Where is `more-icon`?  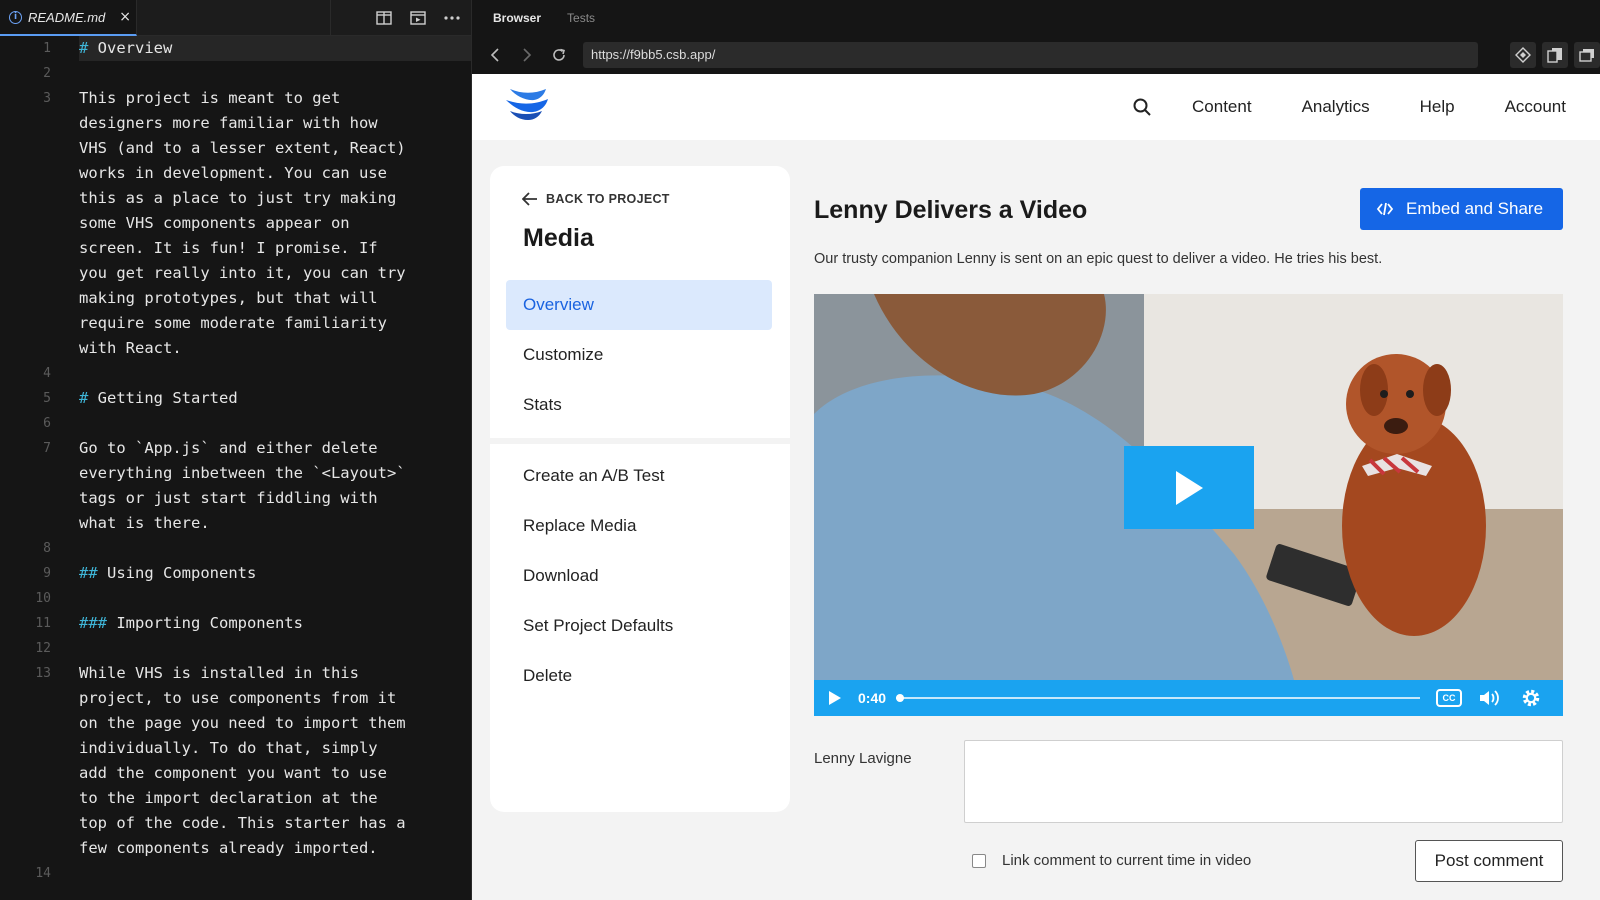
more-icon is located at coordinates (452, 18).